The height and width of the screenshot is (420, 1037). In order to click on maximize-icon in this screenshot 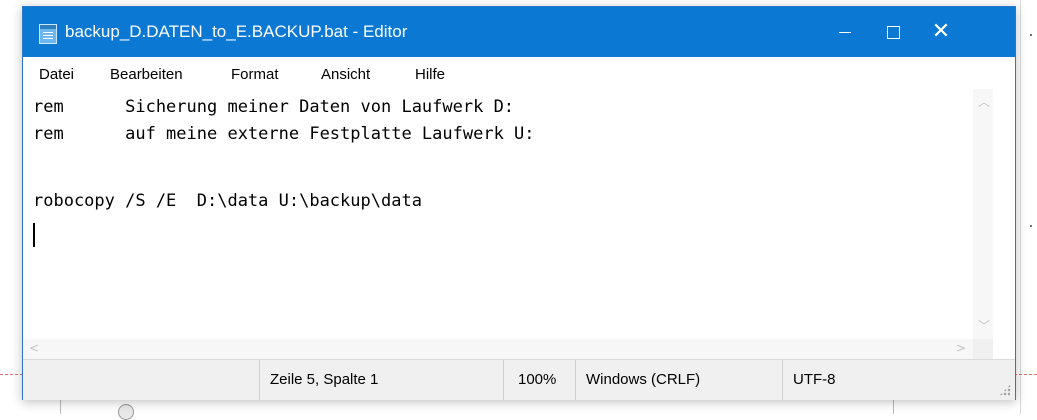, I will do `click(893, 32)`.